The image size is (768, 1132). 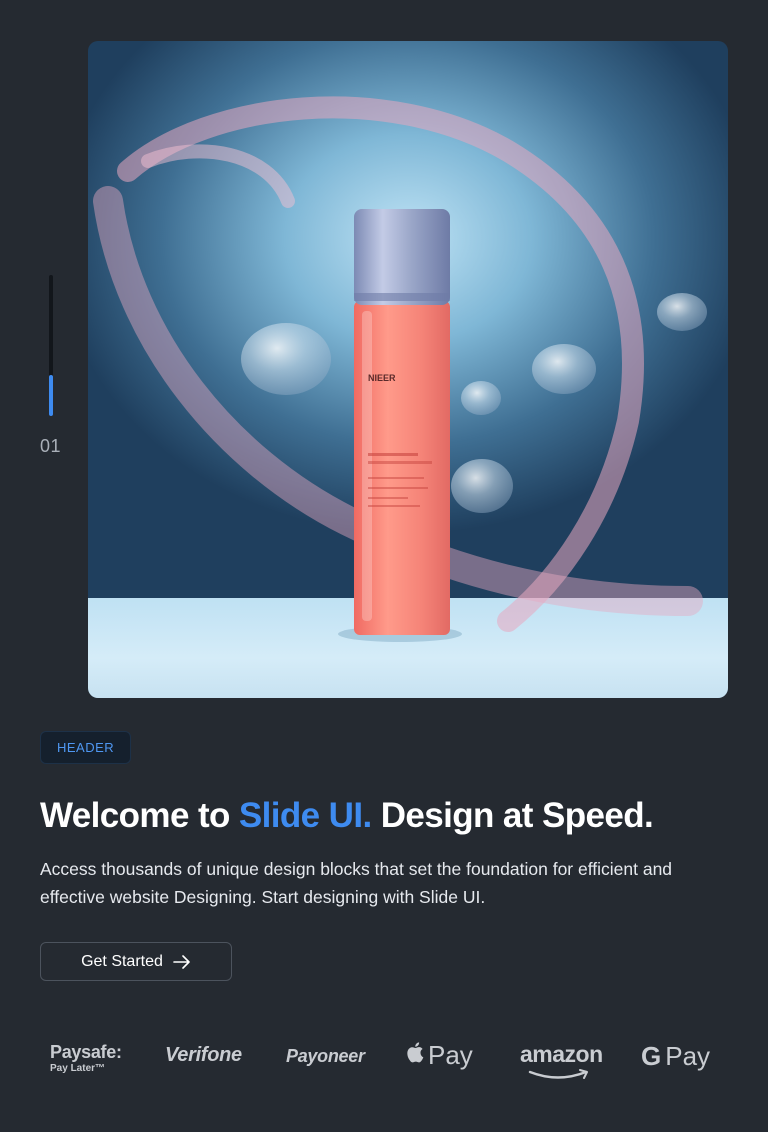 I want to click on paysafe-logo: Paysafe: Pay Later™, so click(x=86, y=1058).